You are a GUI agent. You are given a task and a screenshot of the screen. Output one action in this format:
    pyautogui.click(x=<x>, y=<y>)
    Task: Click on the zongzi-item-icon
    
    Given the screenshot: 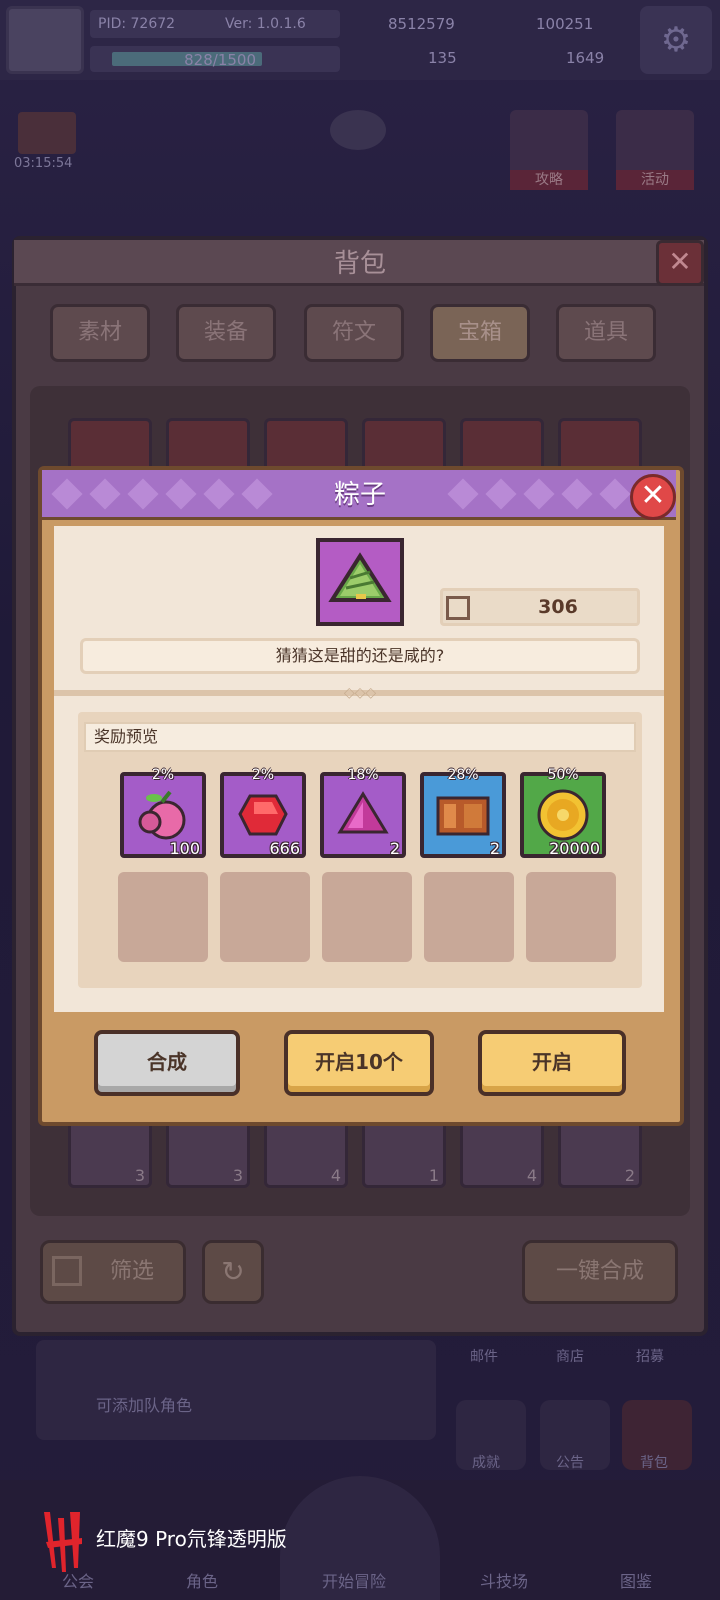 What is the action you would take?
    pyautogui.click(x=360, y=582)
    